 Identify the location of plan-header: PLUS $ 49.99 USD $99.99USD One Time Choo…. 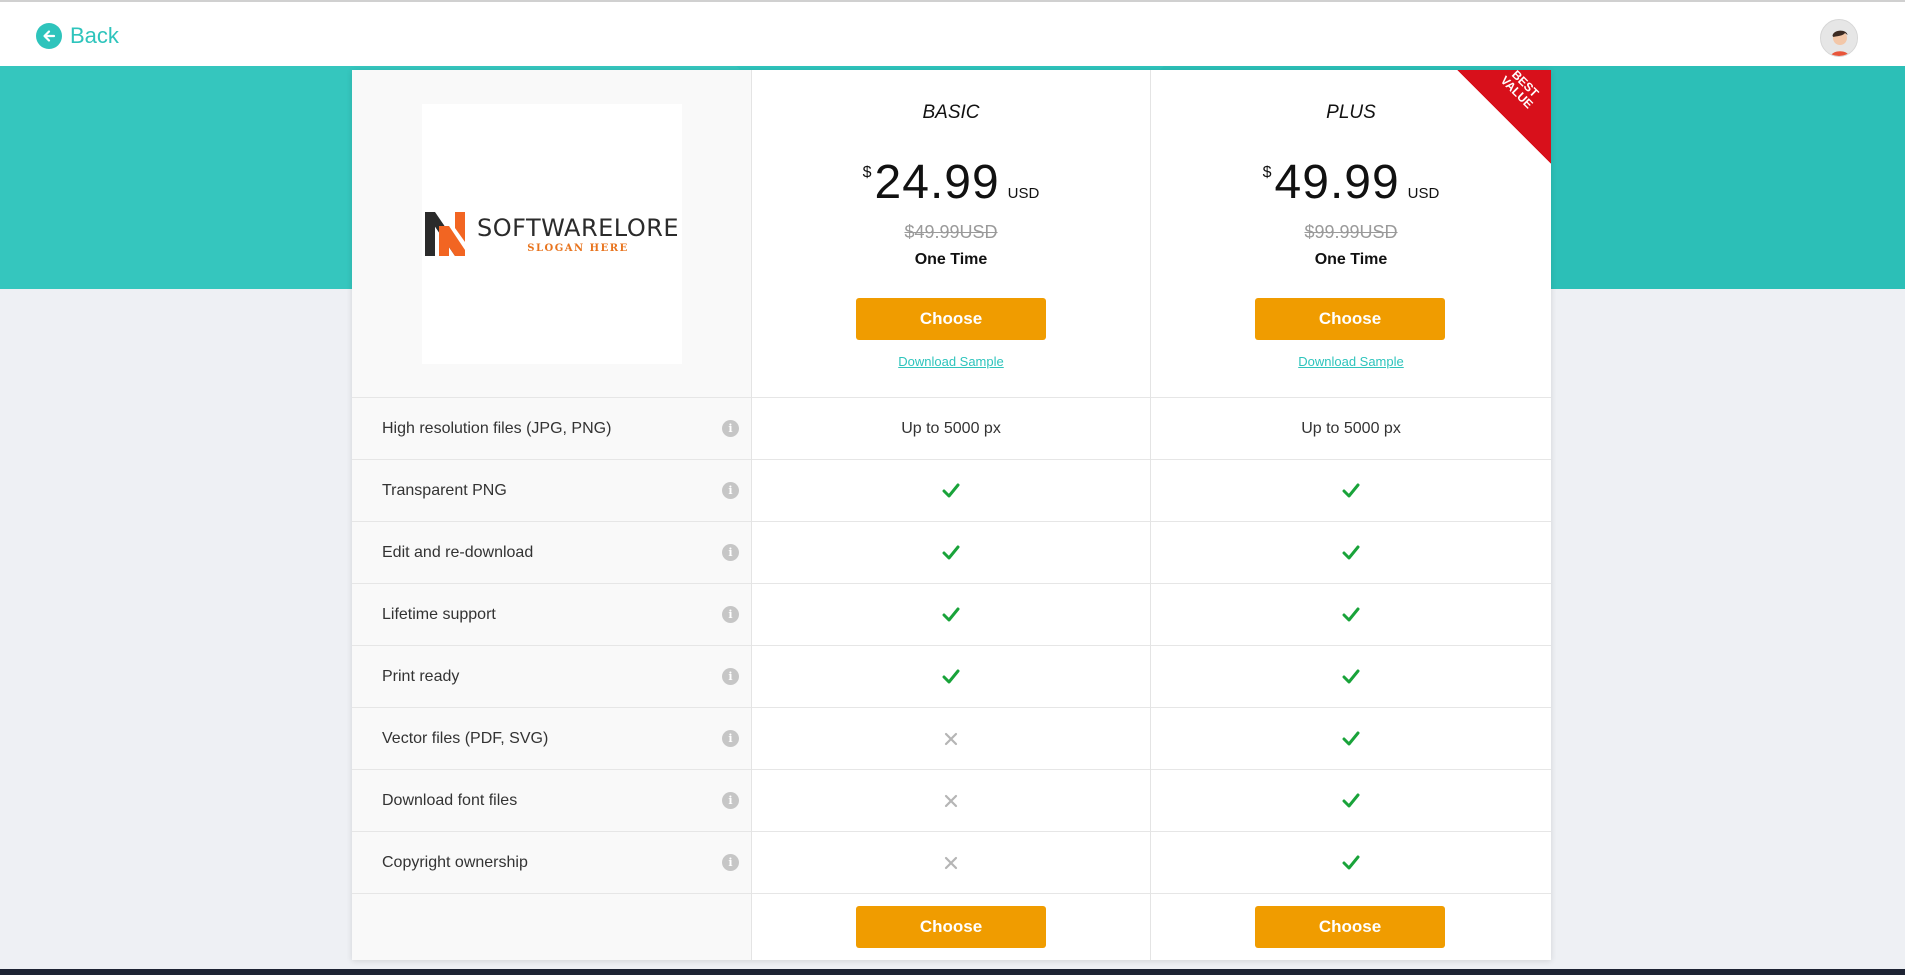
(1351, 233).